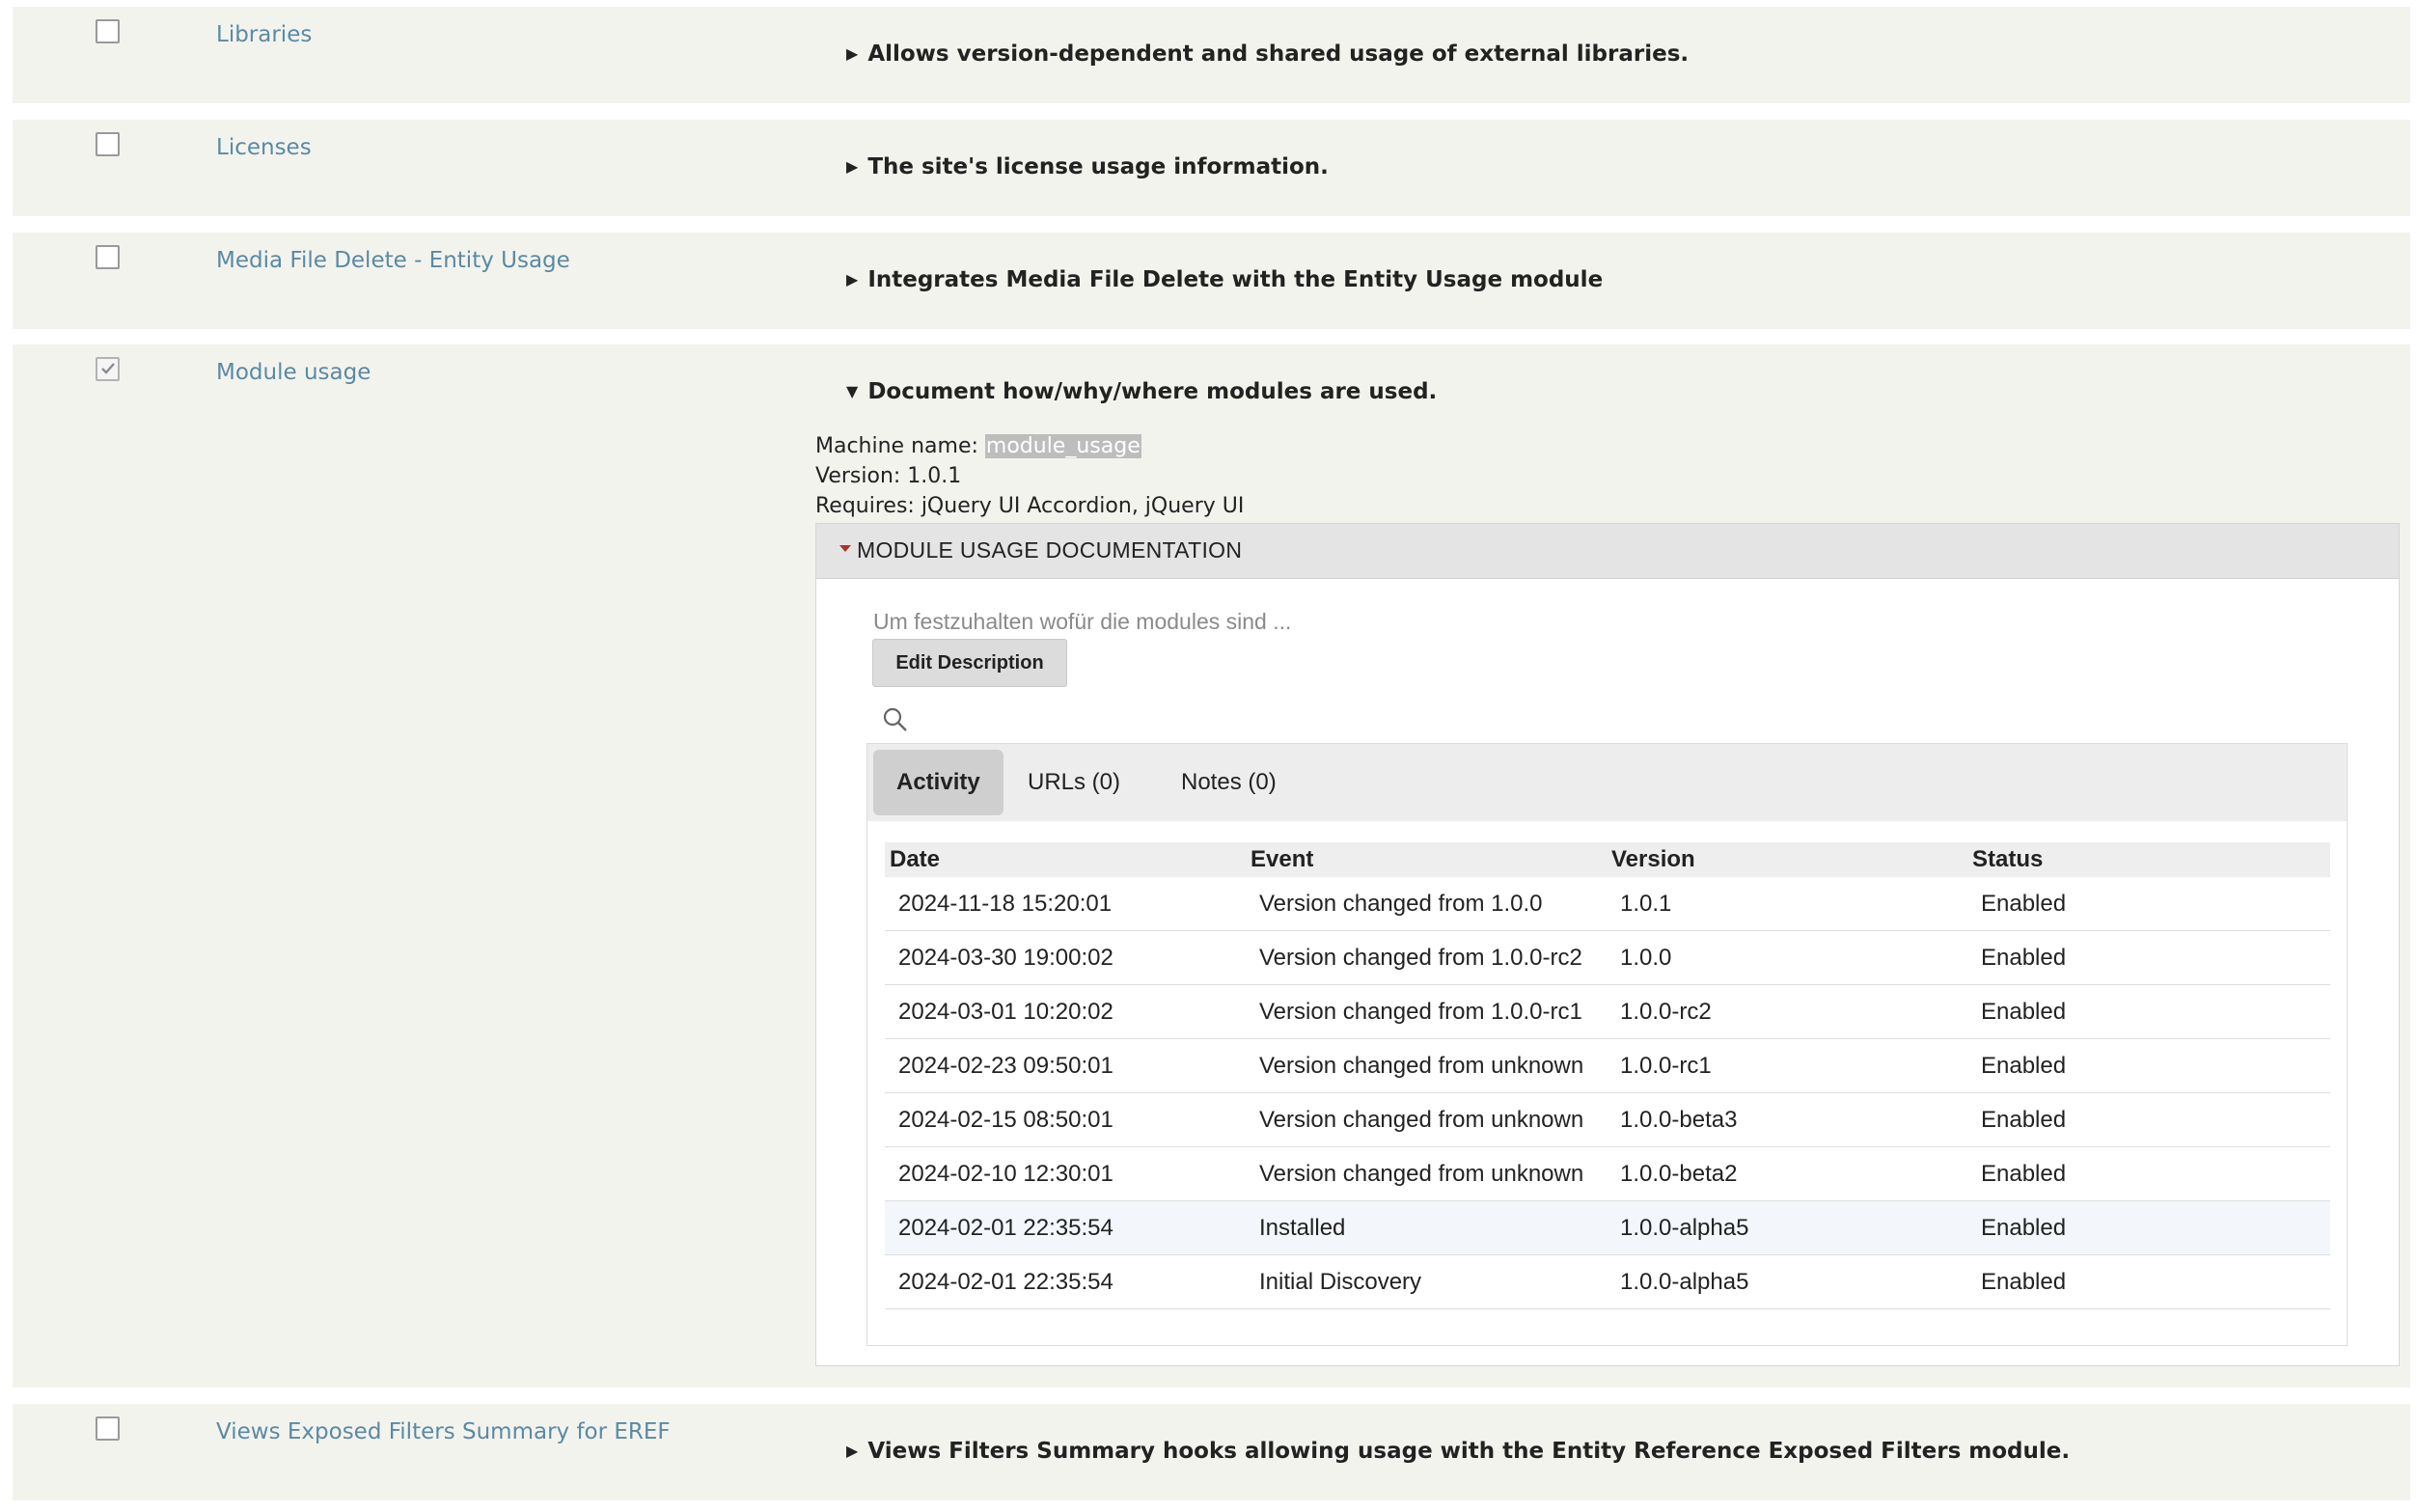 This screenshot has height=1512, width=2419. I want to click on cell-date: 2024-11-18 15:20:01, so click(1005, 904).